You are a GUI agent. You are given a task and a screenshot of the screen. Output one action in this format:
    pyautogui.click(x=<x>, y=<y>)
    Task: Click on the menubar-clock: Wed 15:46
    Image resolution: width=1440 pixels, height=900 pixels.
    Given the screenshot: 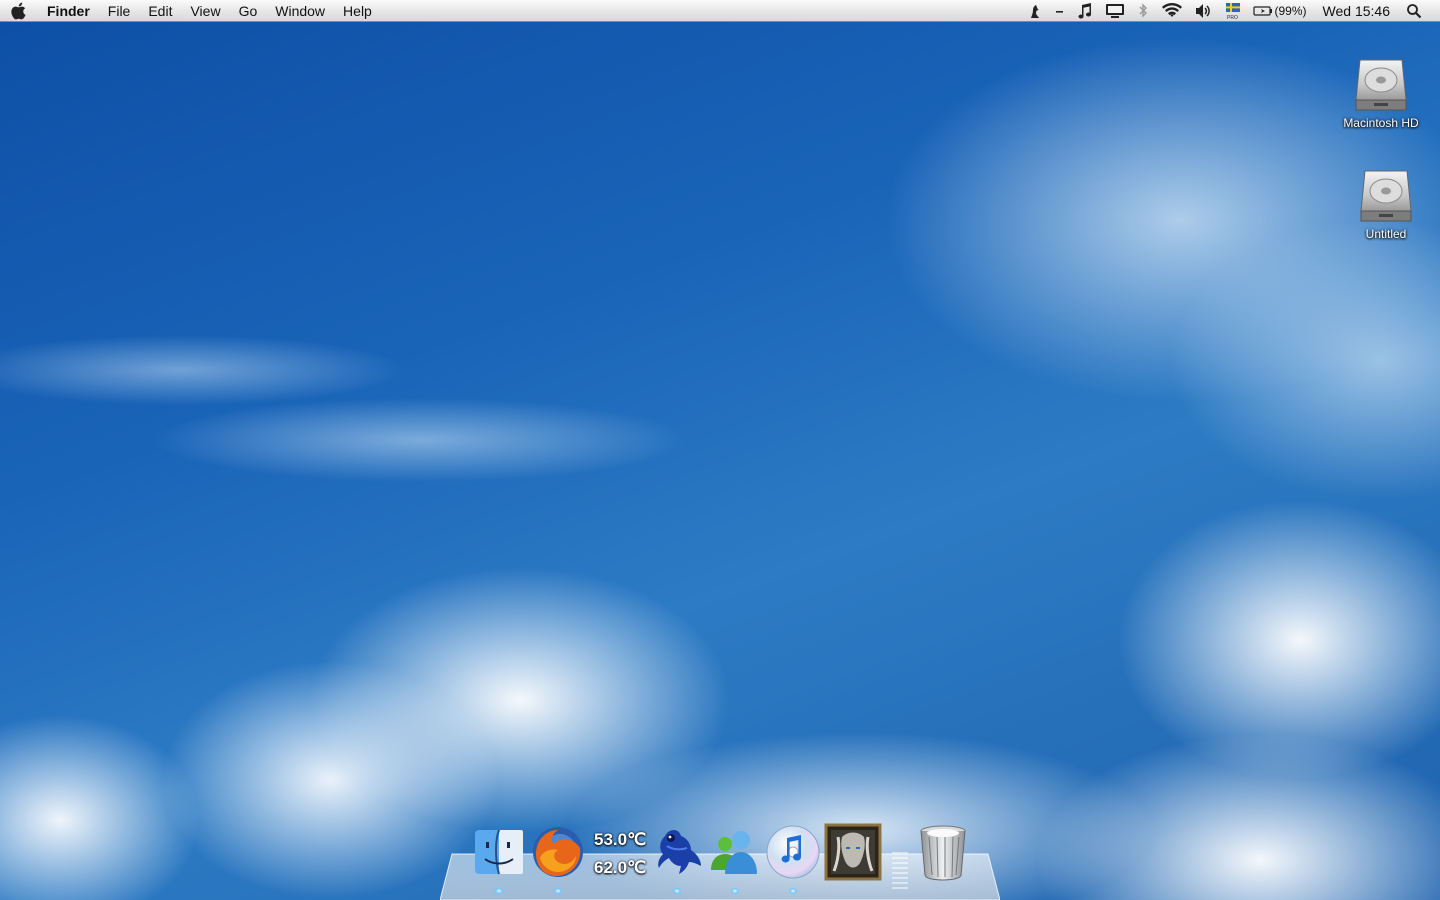 What is the action you would take?
    pyautogui.click(x=1356, y=11)
    